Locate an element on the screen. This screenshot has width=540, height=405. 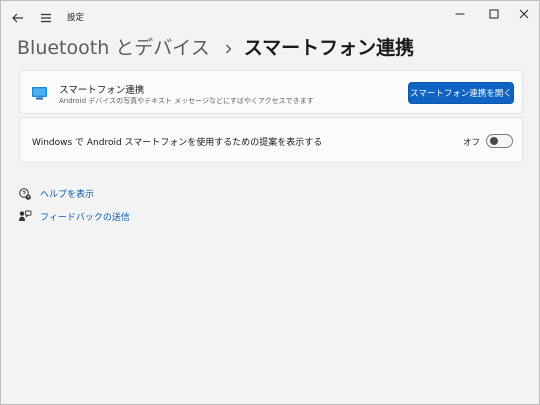
help-link: ヘルプを表示 is located at coordinates (56, 193).